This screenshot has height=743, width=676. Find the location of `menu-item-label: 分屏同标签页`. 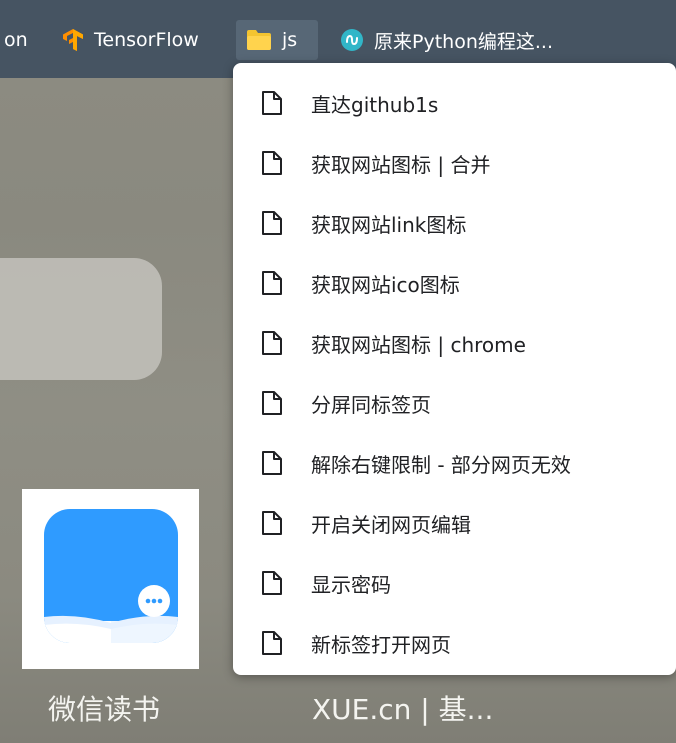

menu-item-label: 分屏同标签页 is located at coordinates (371, 404).